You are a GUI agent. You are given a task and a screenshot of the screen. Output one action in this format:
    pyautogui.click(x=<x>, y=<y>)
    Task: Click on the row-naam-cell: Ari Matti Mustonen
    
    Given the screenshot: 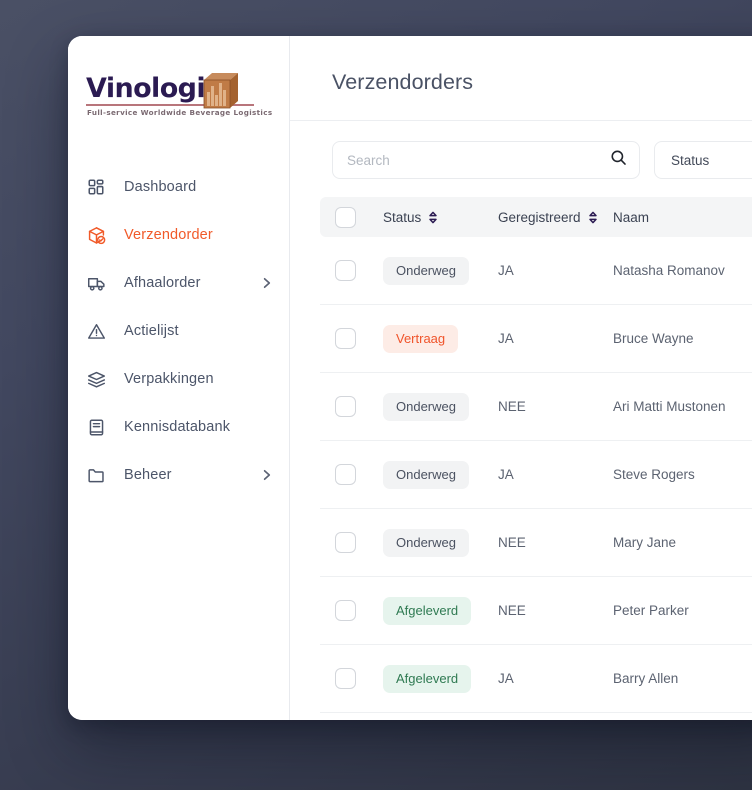 What is the action you would take?
    pyautogui.click(x=669, y=406)
    